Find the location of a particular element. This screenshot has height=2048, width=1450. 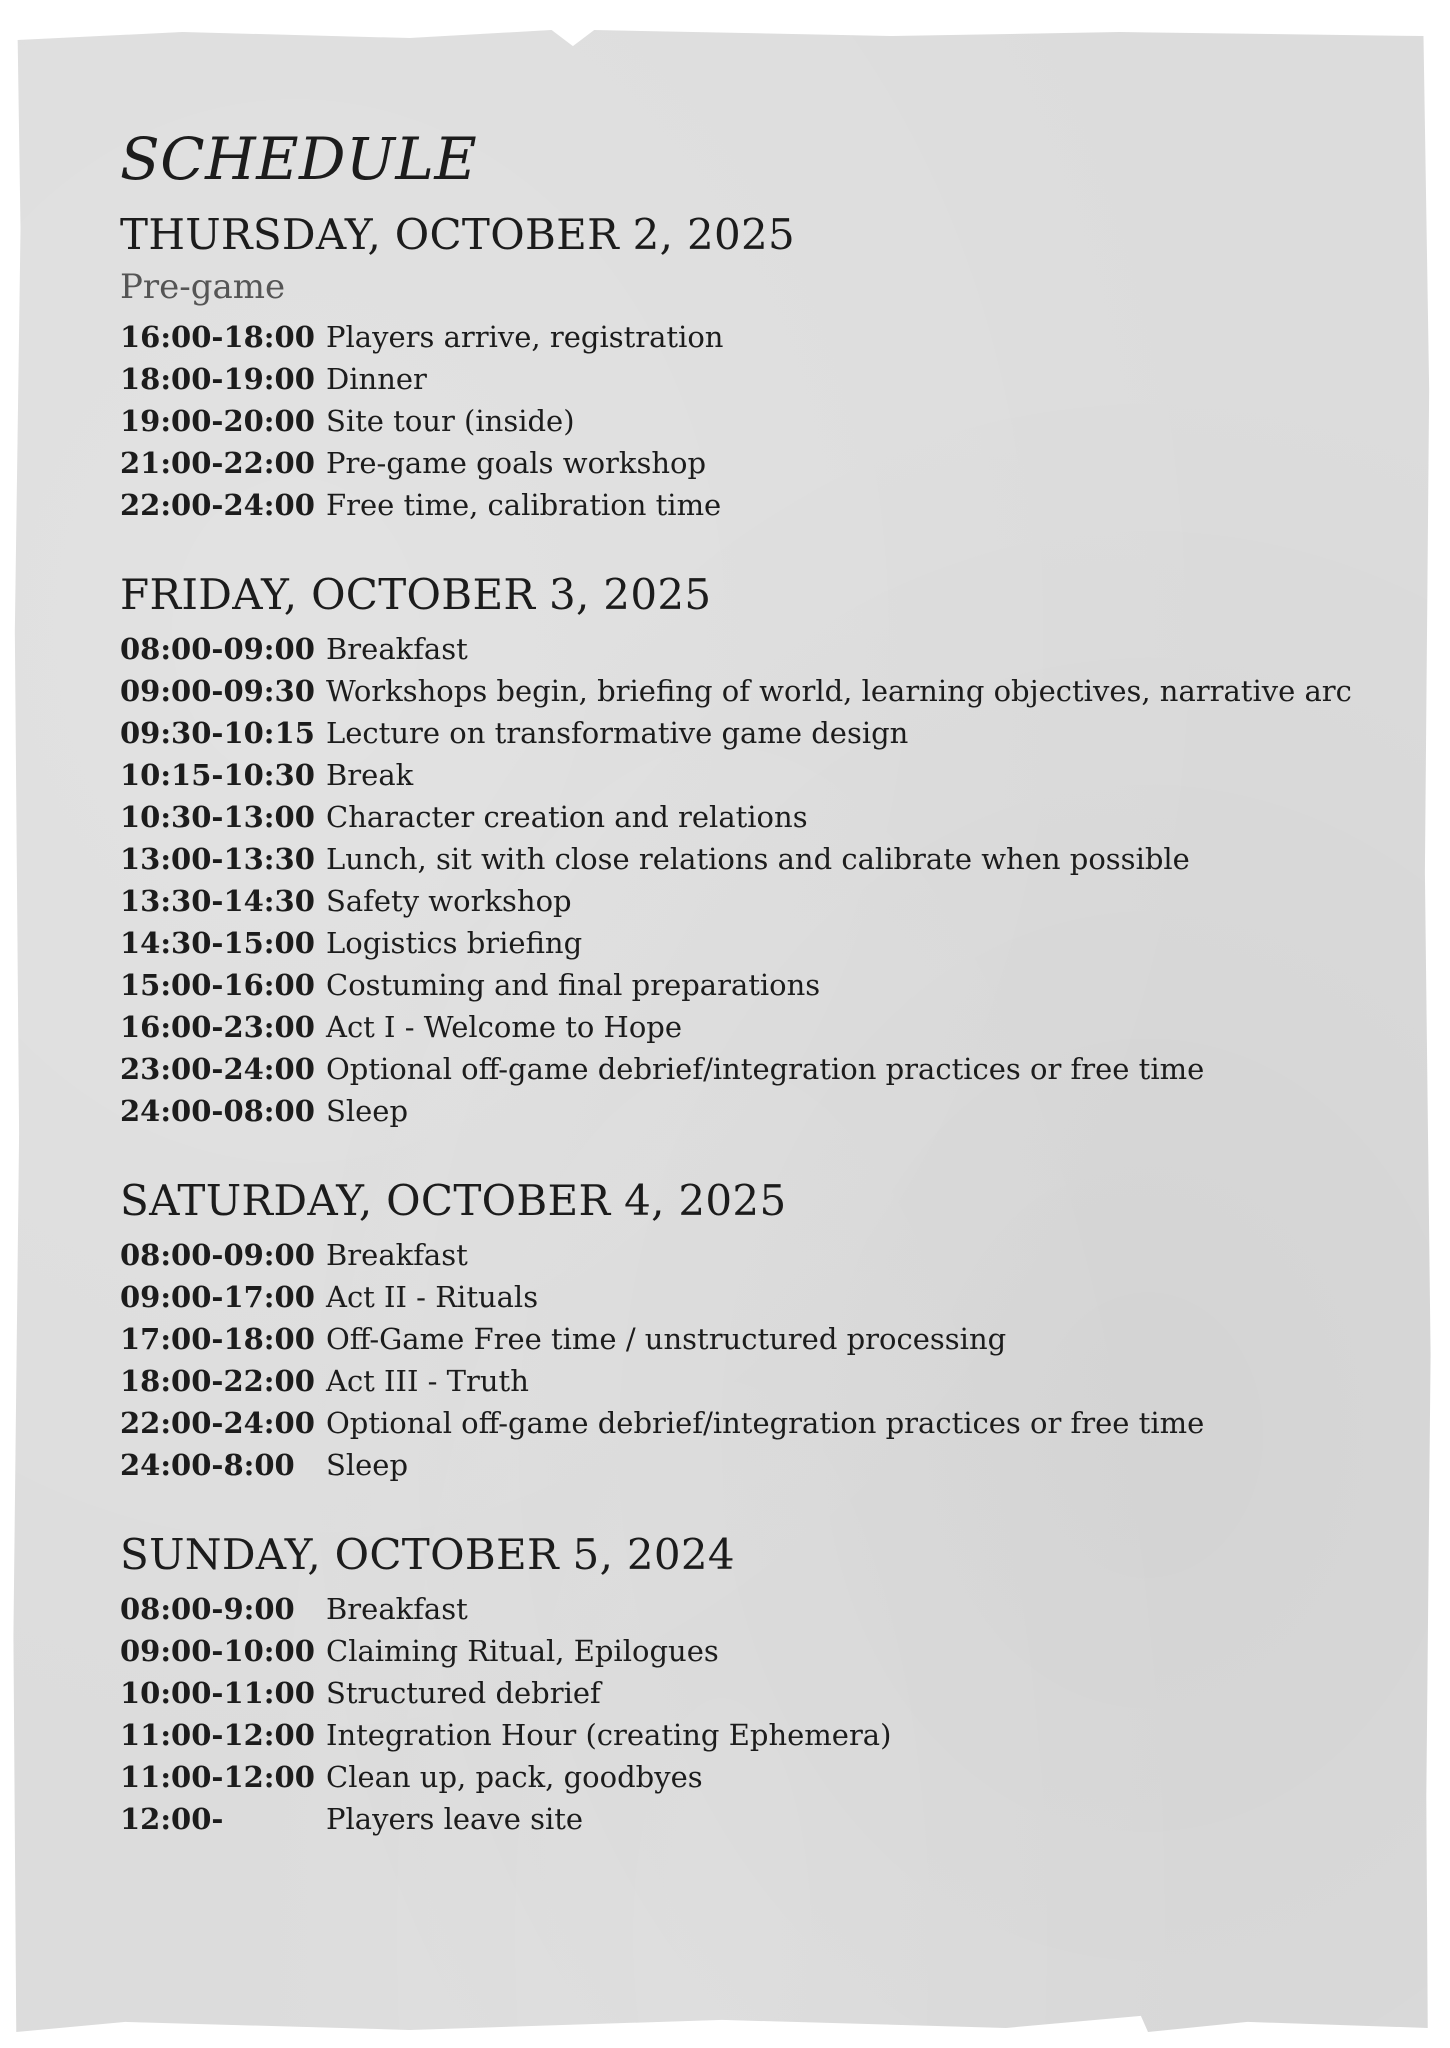

page-title: SCHEDULE is located at coordinates (299, 159).